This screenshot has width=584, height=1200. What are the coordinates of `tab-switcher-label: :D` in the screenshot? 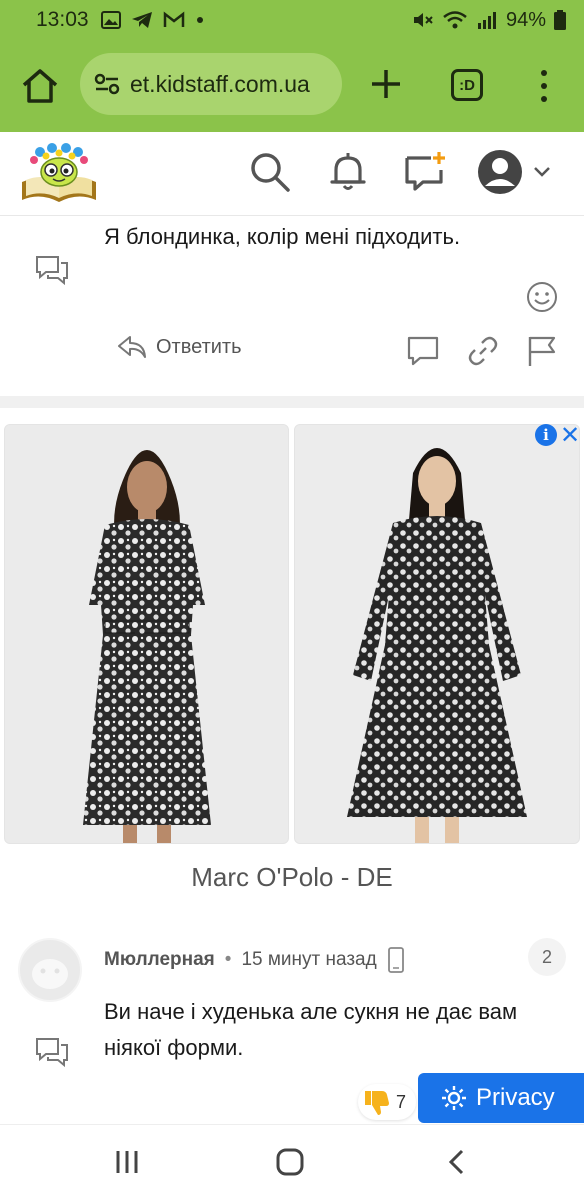 It's located at (467, 85).